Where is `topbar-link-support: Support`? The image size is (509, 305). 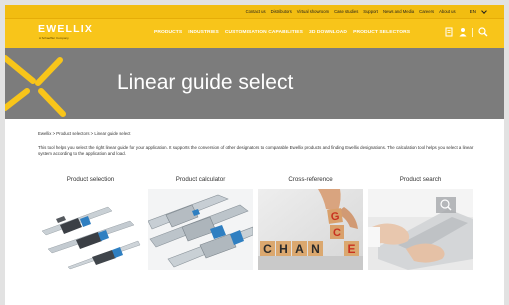
topbar-link-support: Support is located at coordinates (370, 11).